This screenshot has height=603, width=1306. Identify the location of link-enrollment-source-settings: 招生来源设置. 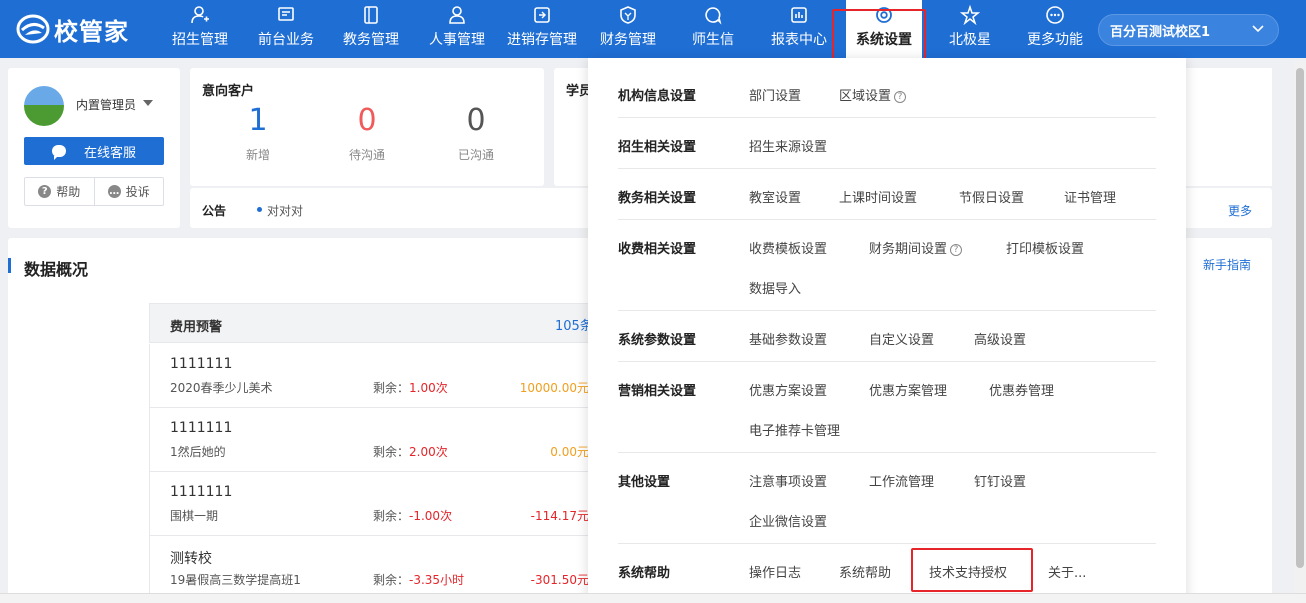
(788, 145).